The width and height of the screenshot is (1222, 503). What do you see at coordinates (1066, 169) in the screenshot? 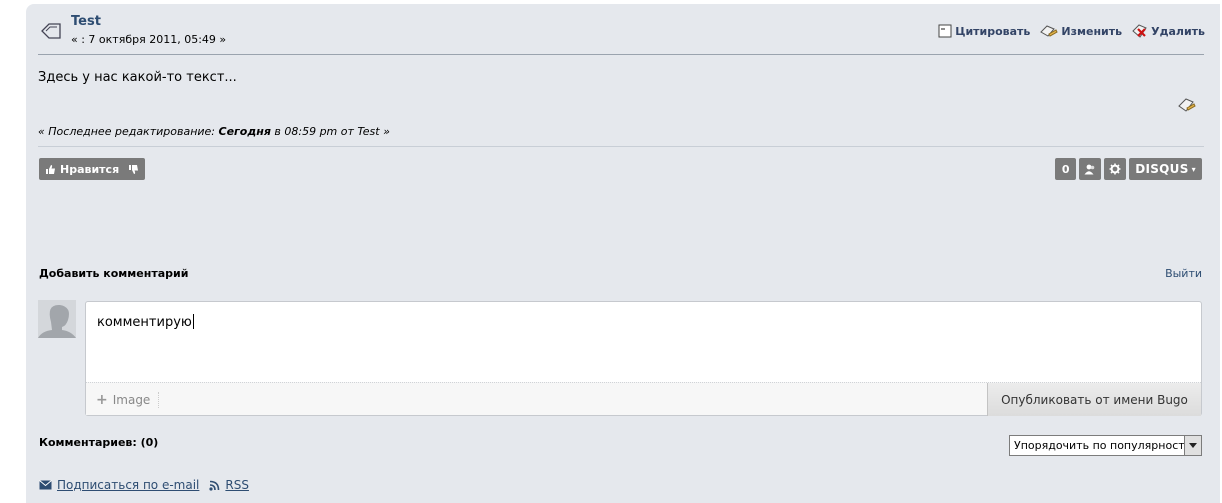
I see `comment-count-badge: 0` at bounding box center [1066, 169].